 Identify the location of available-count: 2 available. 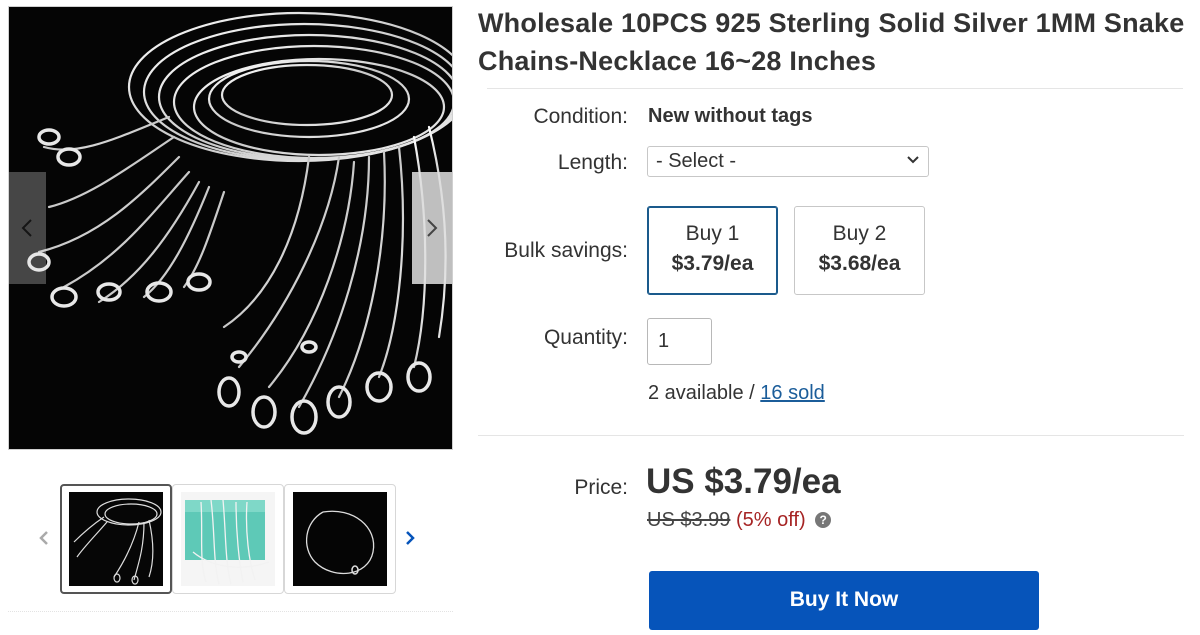
(696, 393).